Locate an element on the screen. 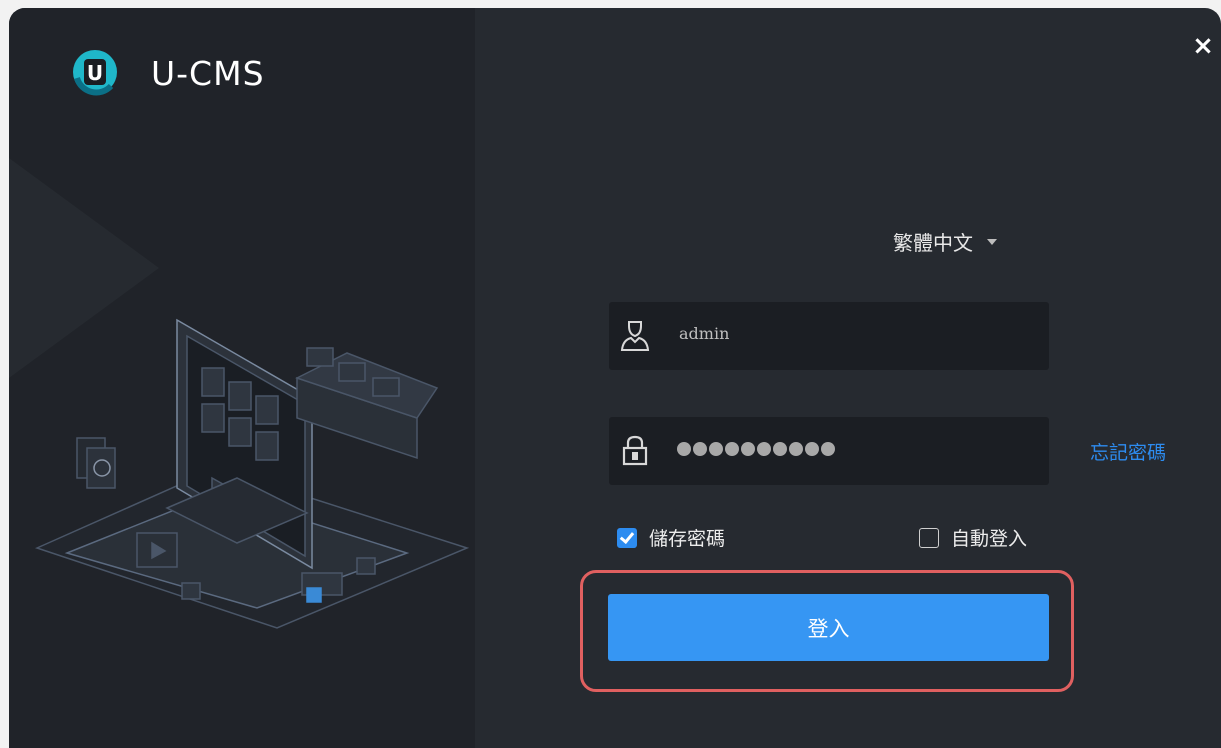  language-selector: 繁體中文 is located at coordinates (945, 241).